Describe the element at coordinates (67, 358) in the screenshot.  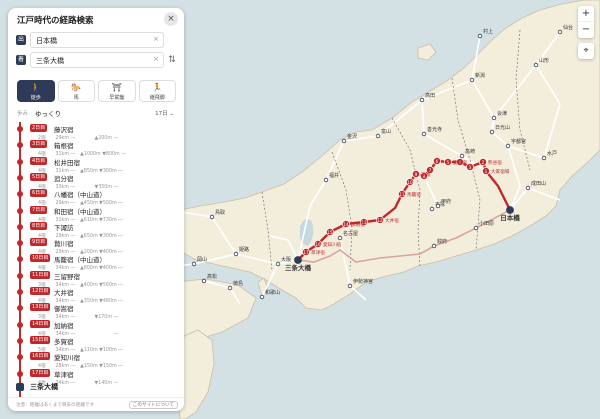
I see `stage-station-name: 愛知川宿` at that location.